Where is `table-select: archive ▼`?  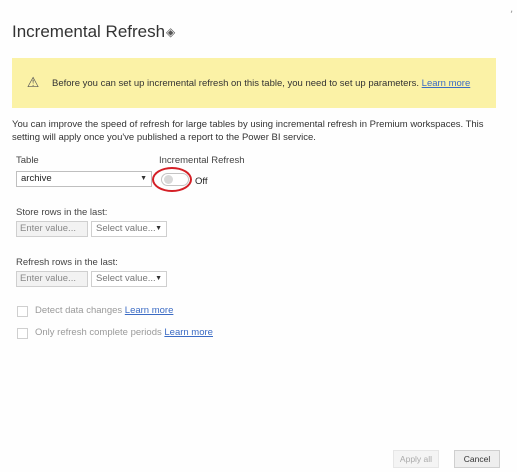
table-select: archive ▼ is located at coordinates (84, 179).